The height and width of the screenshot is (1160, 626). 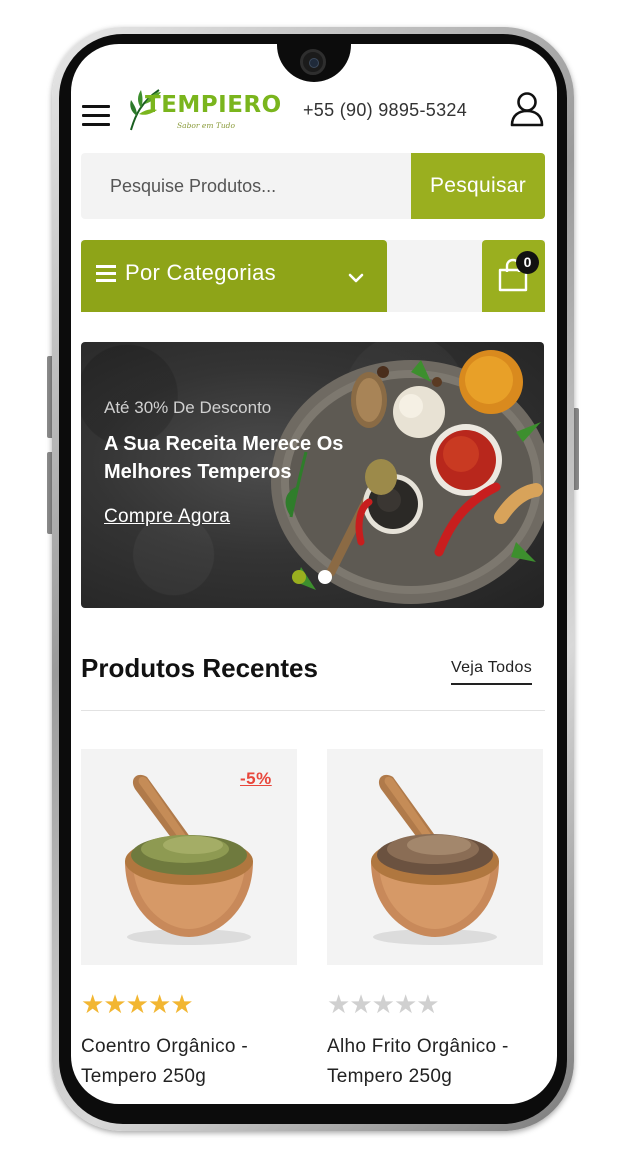 What do you see at coordinates (435, 1062) in the screenshot?
I see `product-name: Alho Frito Orgânico - Tempero 250g` at bounding box center [435, 1062].